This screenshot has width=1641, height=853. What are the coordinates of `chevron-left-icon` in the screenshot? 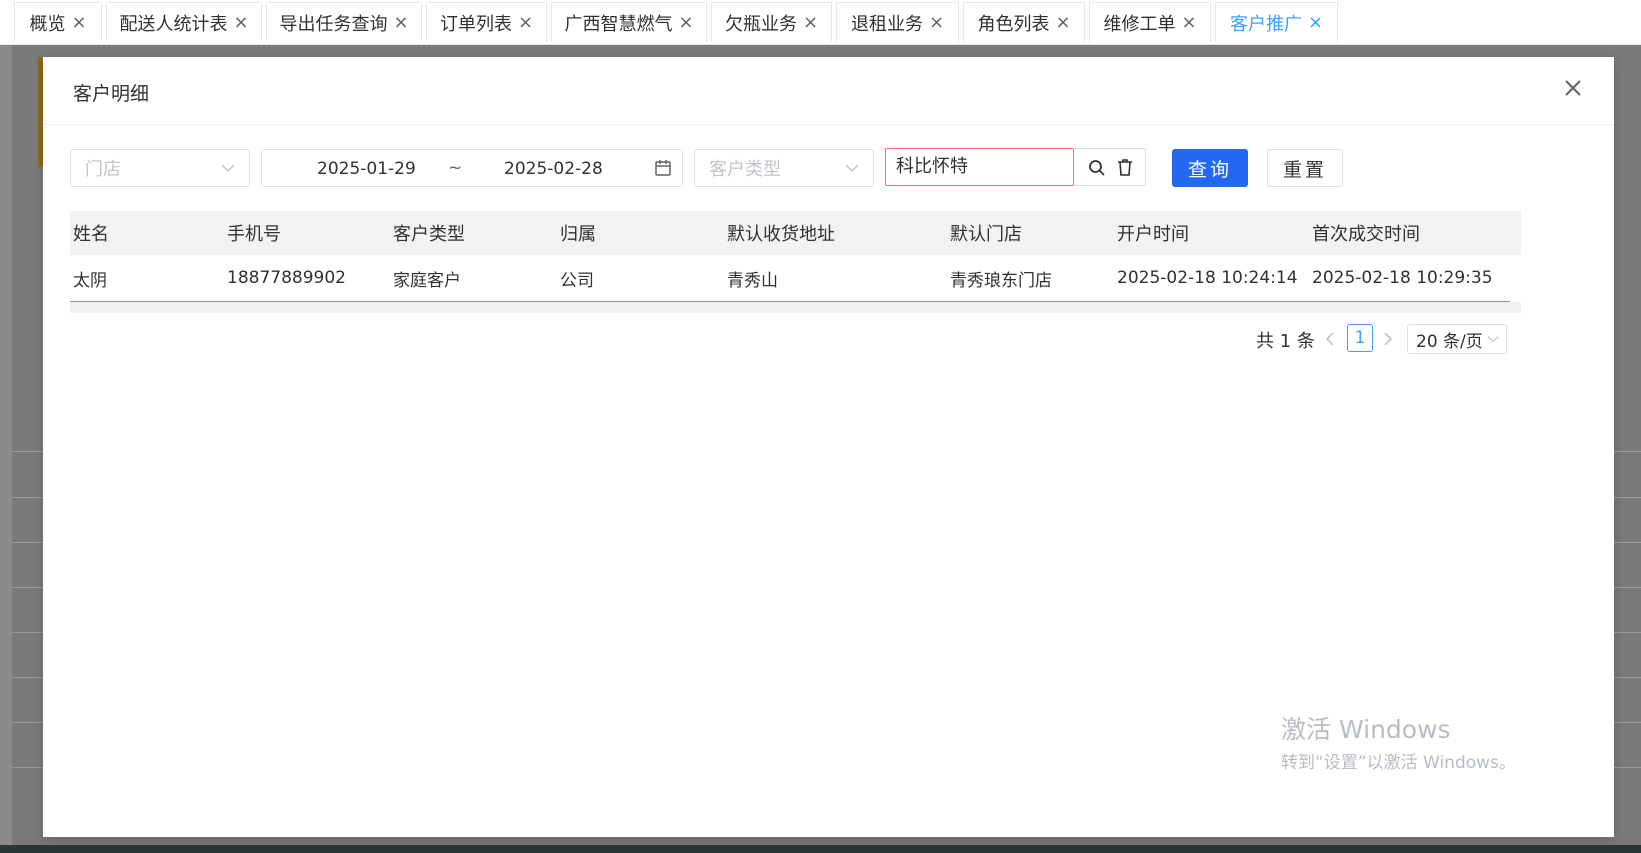 It's located at (1330, 339).